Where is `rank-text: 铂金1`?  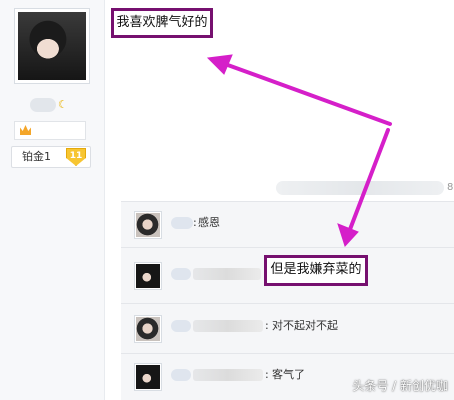
rank-text: 铂金1 is located at coordinates (36, 156).